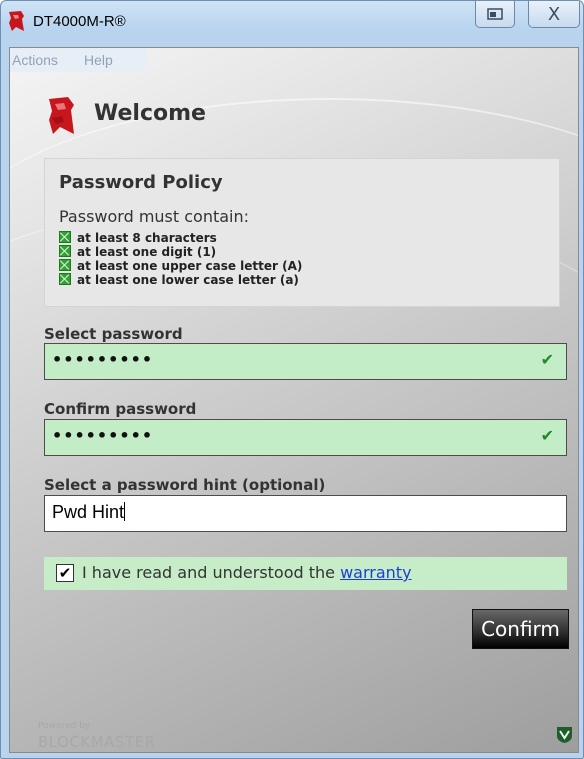 This screenshot has height=759, width=584. I want to click on policy-rule: at least one digit (1), so click(137, 252).